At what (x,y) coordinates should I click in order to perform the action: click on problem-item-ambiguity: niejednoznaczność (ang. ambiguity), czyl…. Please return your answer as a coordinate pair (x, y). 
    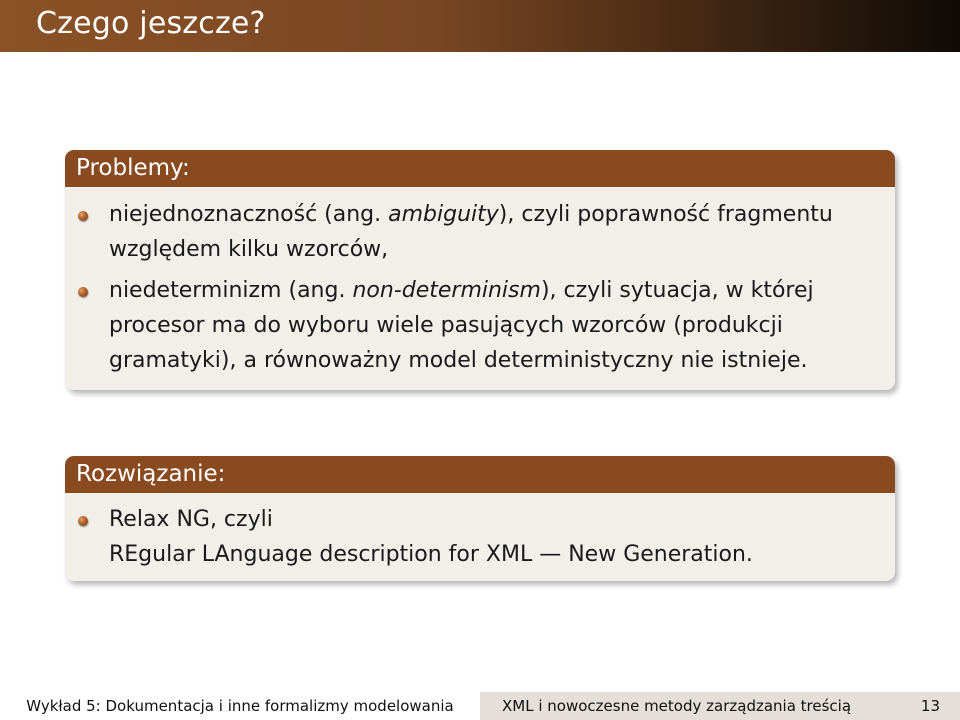
    Looking at the image, I should click on (476, 232).